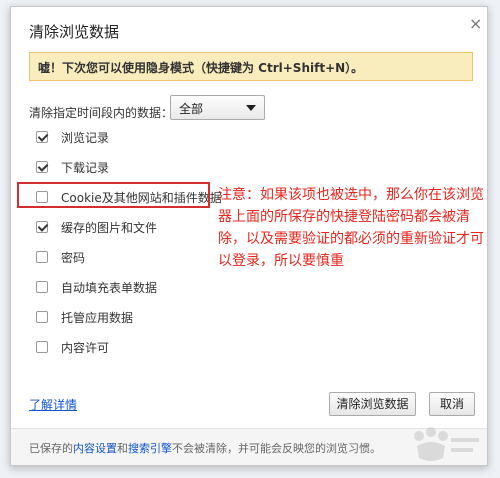  I want to click on dialog-title: 清除浏览数据, so click(74, 32).